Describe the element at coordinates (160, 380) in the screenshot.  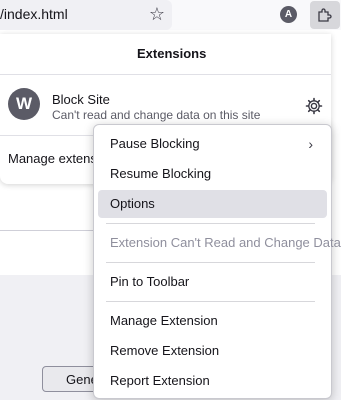
I see `menu-item-label: Report Extension` at that location.